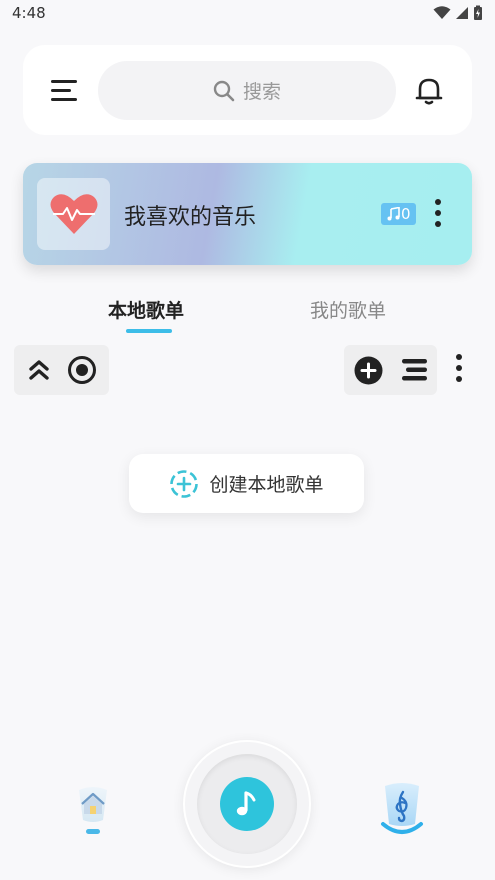 This screenshot has height=880, width=495. I want to click on song-count-badge: 0, so click(398, 214).